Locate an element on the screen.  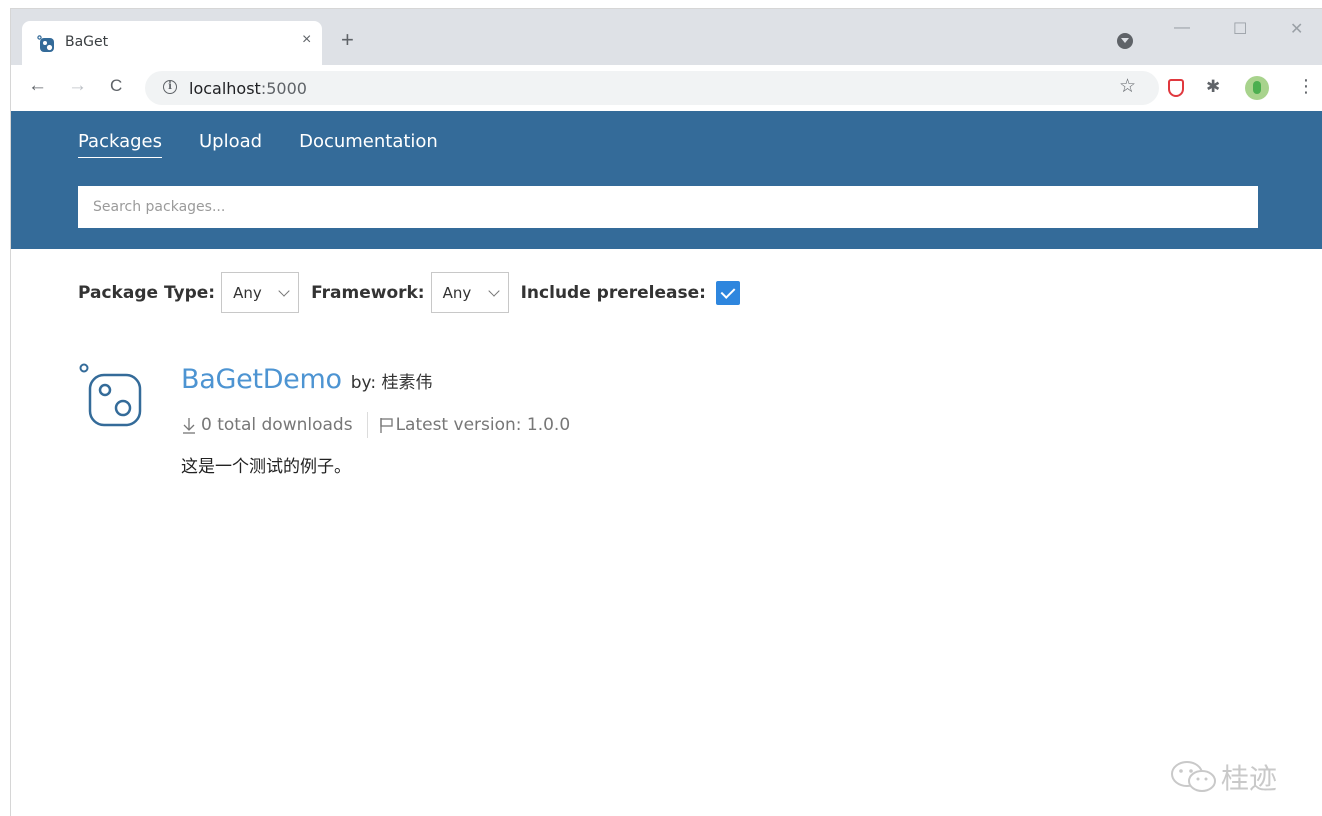
nav-packages: Packages is located at coordinates (120, 144).